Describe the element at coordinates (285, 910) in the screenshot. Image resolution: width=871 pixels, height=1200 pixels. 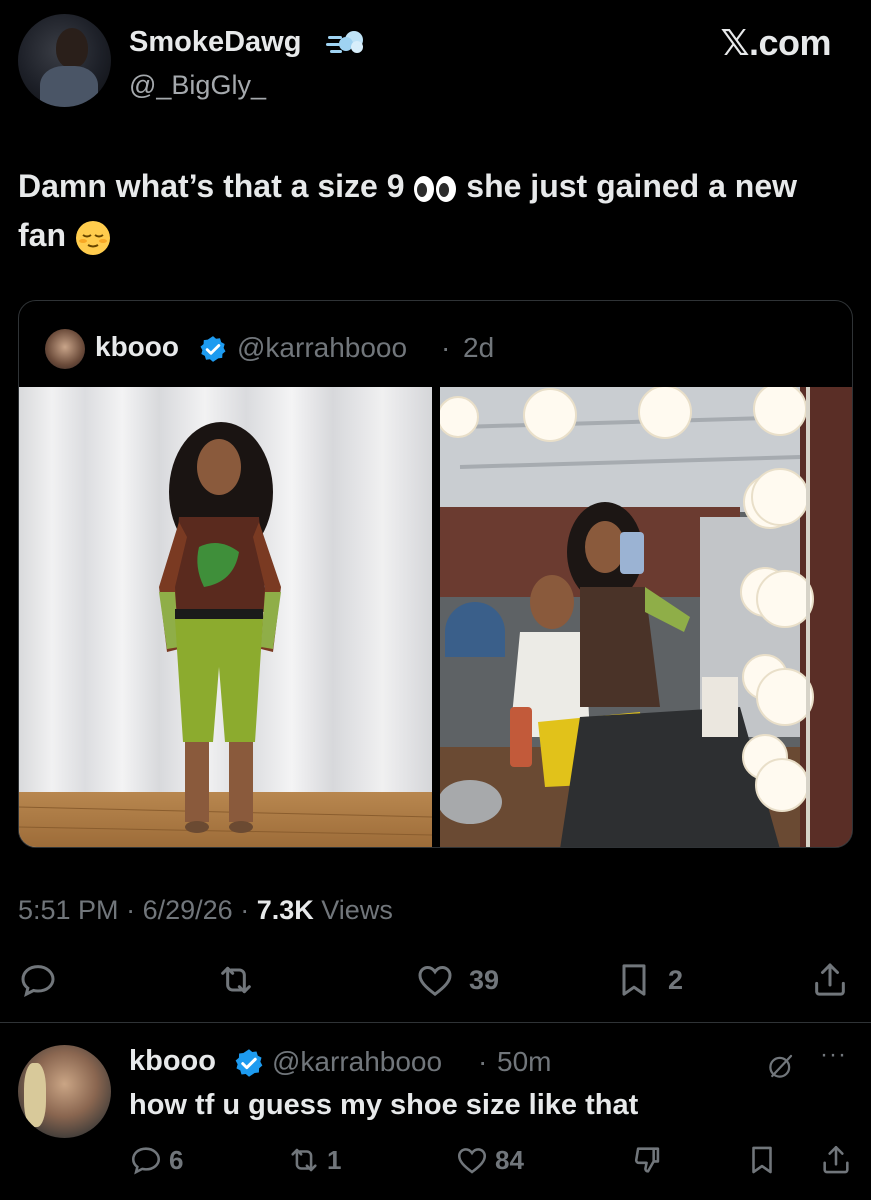
I see `views-count: 7.3K` at that location.